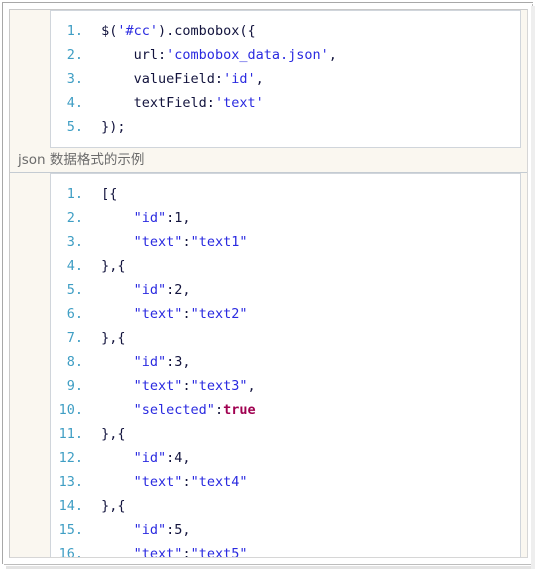 The width and height of the screenshot is (535, 572). I want to click on line-number: 4., so click(74, 266).